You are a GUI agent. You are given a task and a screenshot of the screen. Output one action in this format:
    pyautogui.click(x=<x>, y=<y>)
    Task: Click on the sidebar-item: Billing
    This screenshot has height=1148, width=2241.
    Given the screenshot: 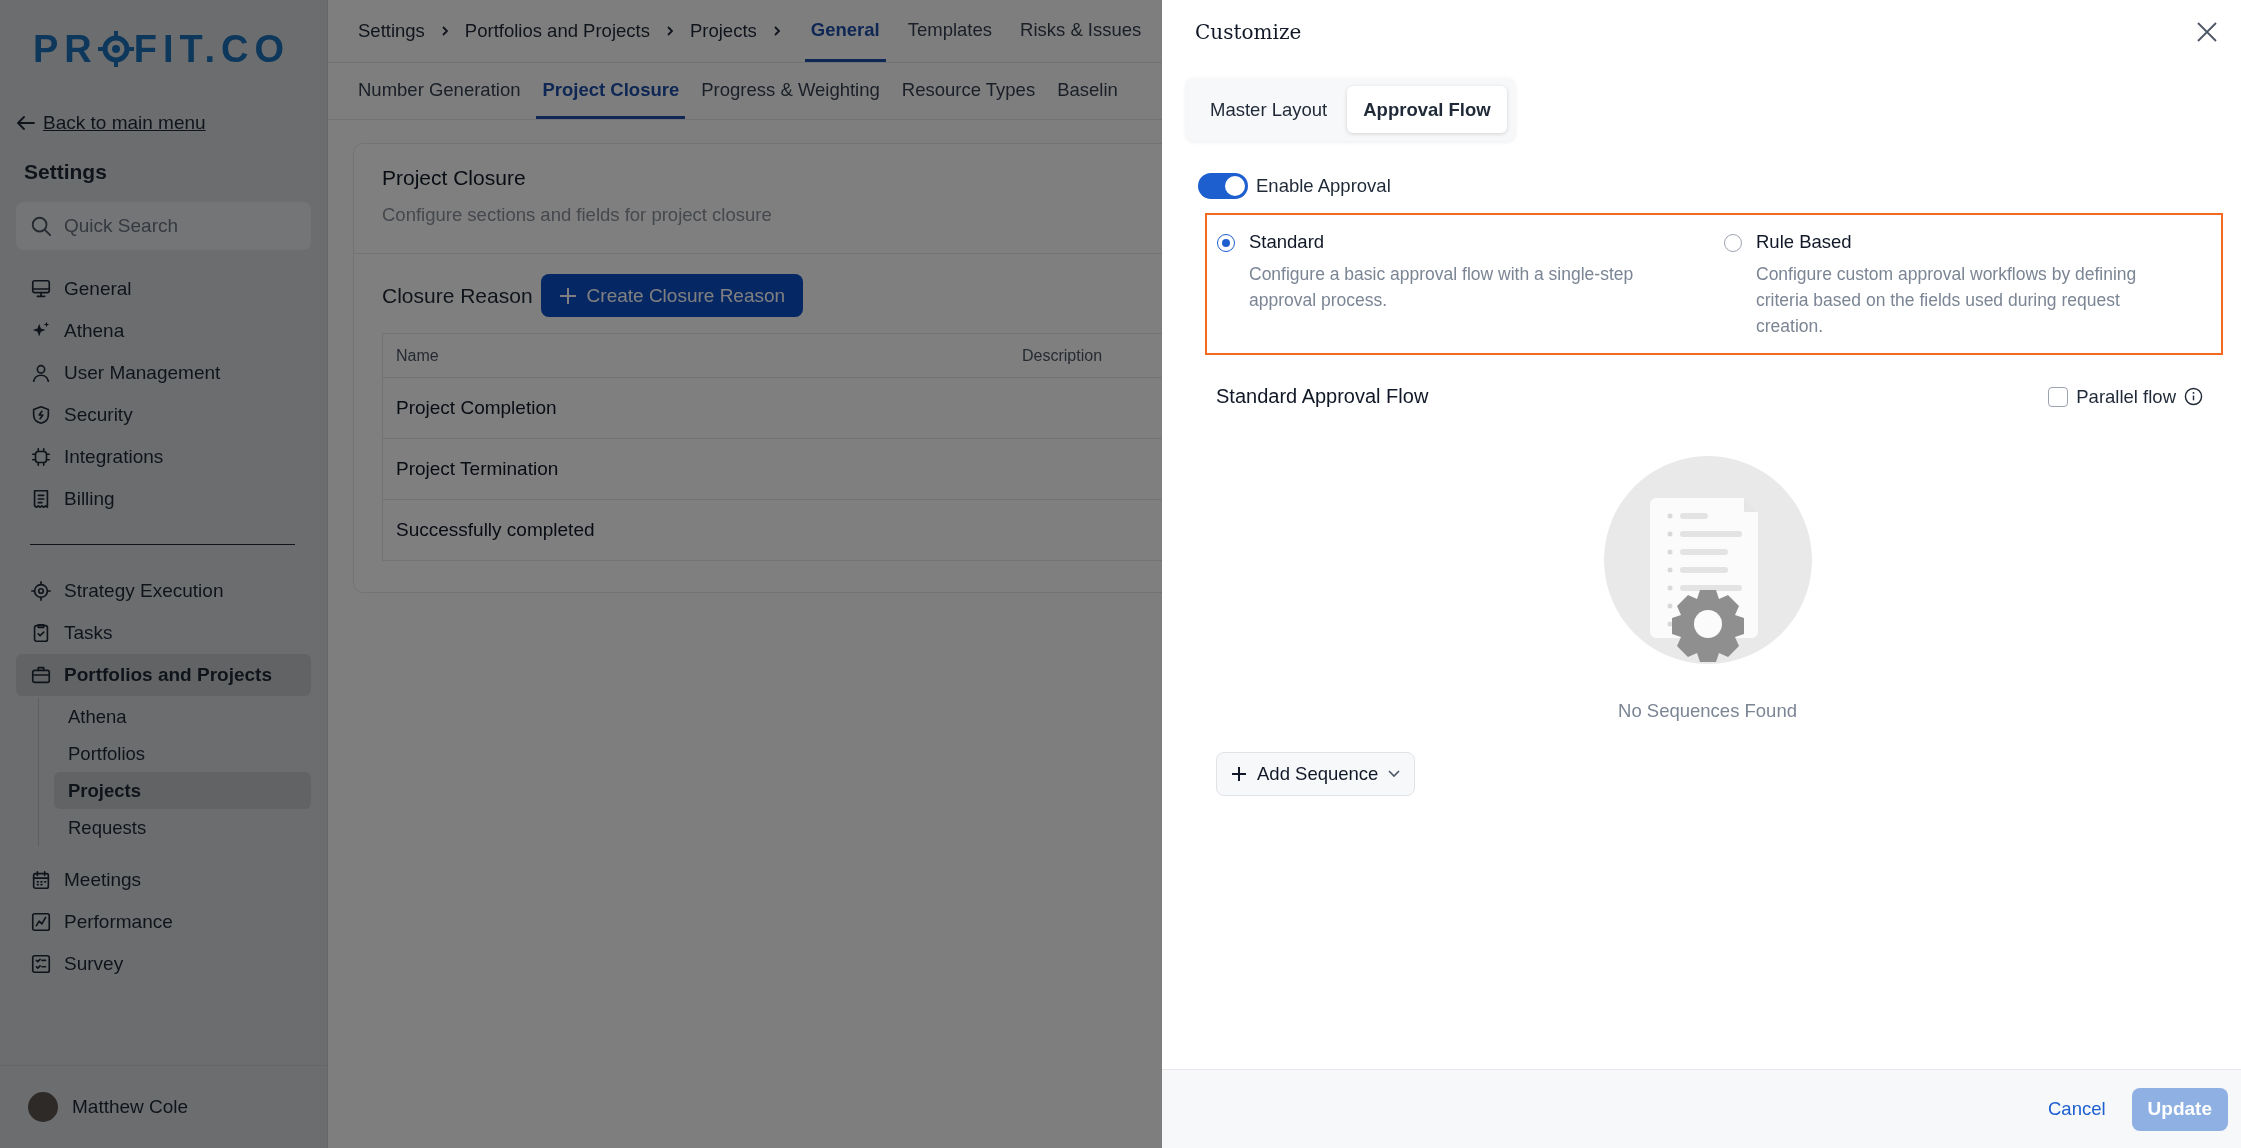 What is the action you would take?
    pyautogui.click(x=163, y=499)
    